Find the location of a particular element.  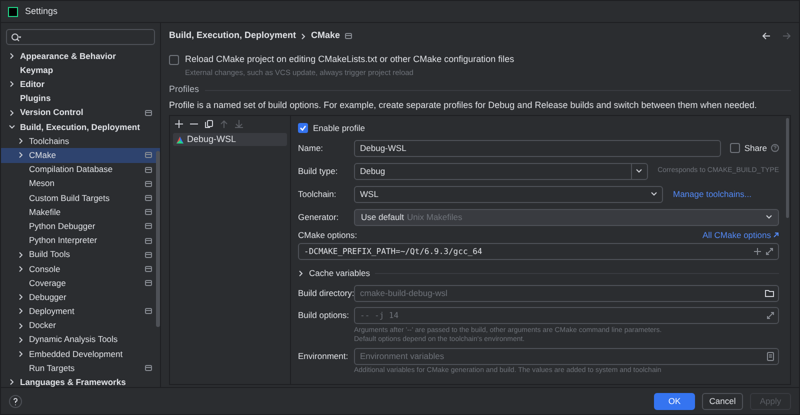

sidebar-item: Python Interpreter is located at coordinates (80, 240).